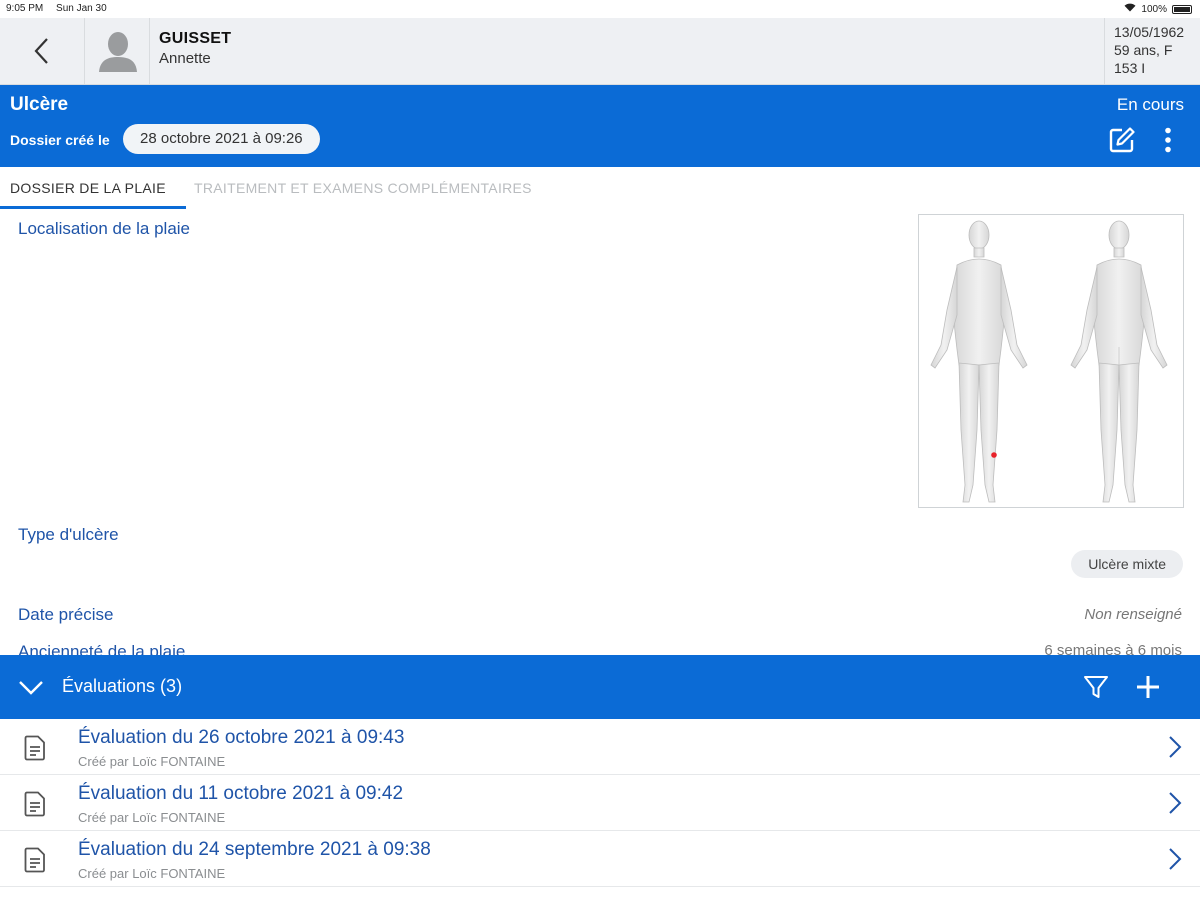  I want to click on avatar-icon, so click(117, 52).